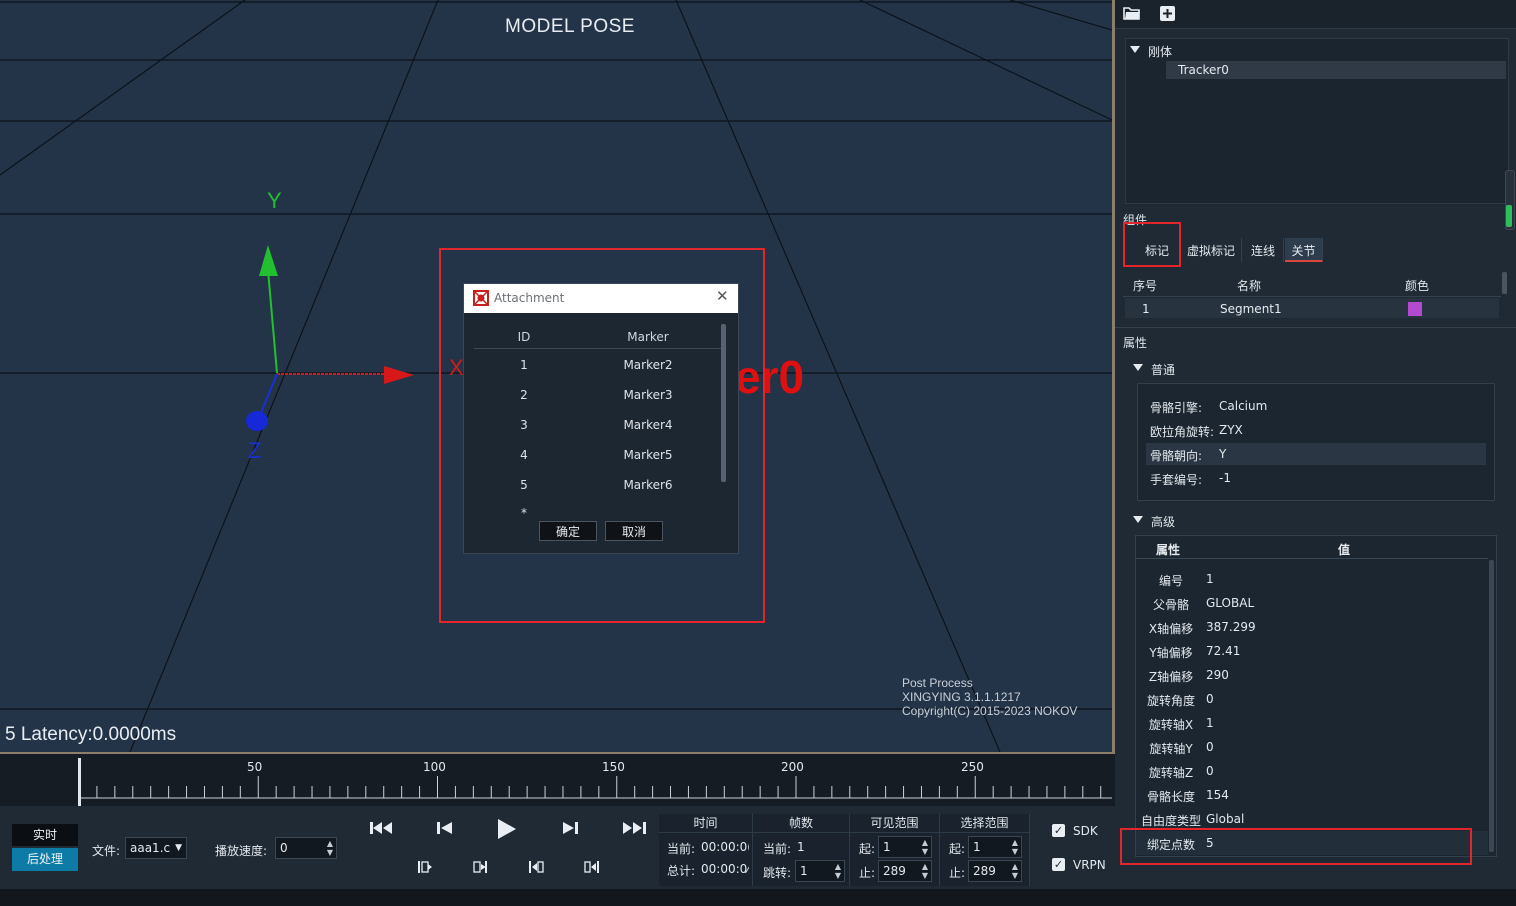 The image size is (1516, 906). What do you see at coordinates (524, 365) in the screenshot?
I see `row-id: 1` at bounding box center [524, 365].